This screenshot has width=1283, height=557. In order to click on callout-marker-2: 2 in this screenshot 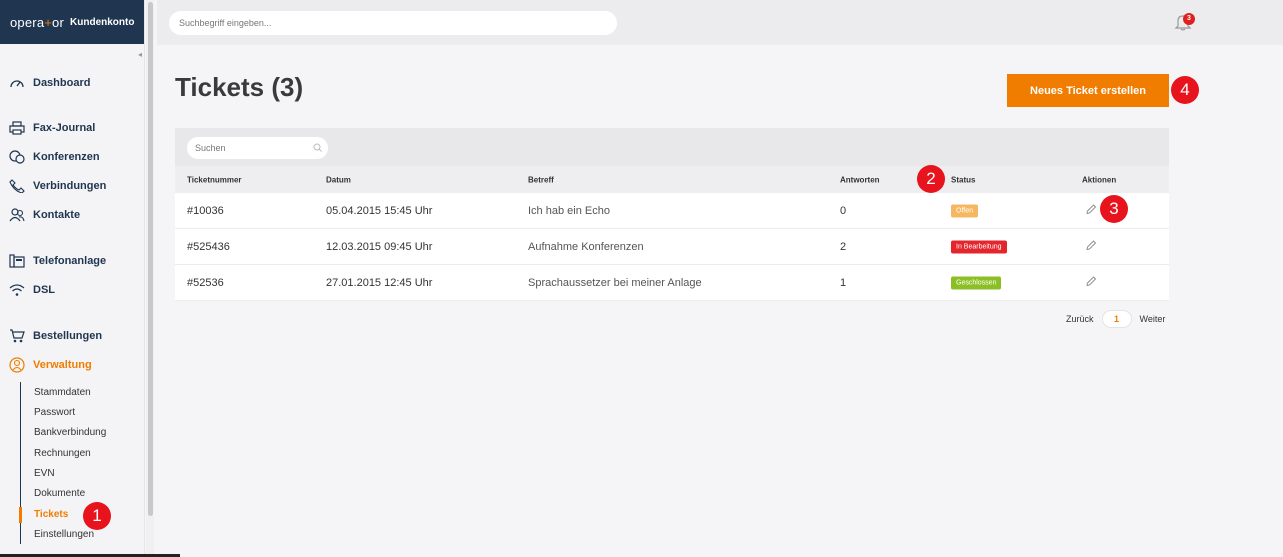, I will do `click(931, 179)`.